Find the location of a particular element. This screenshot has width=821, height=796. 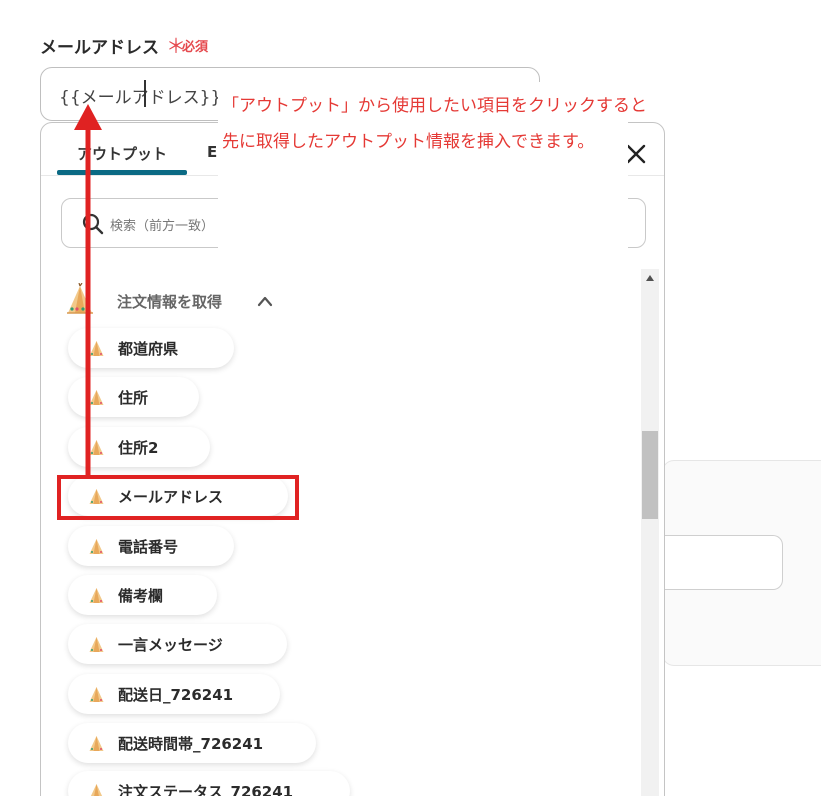

output-item: 配送時間帯_726241 is located at coordinates (192, 743).